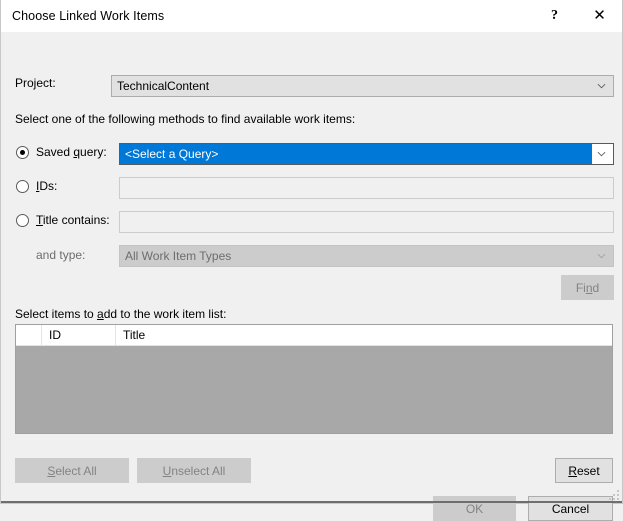 Image resolution: width=623 pixels, height=521 pixels. I want to click on ok-button: OK, so click(474, 508).